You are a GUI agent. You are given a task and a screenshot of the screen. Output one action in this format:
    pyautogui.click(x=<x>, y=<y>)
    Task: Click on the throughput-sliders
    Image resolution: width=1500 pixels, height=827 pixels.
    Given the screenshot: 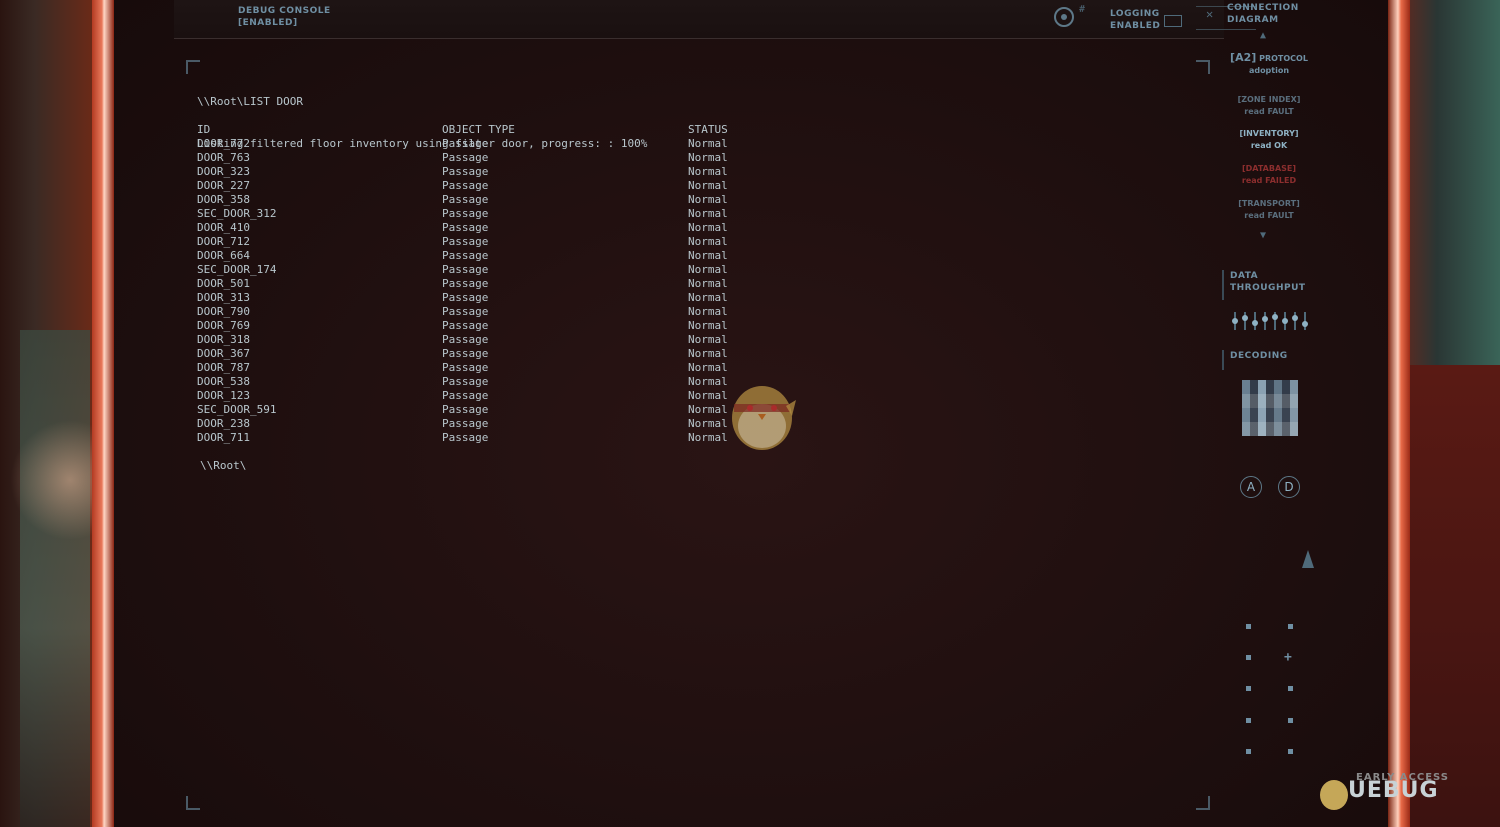 What is the action you would take?
    pyautogui.click(x=1270, y=321)
    